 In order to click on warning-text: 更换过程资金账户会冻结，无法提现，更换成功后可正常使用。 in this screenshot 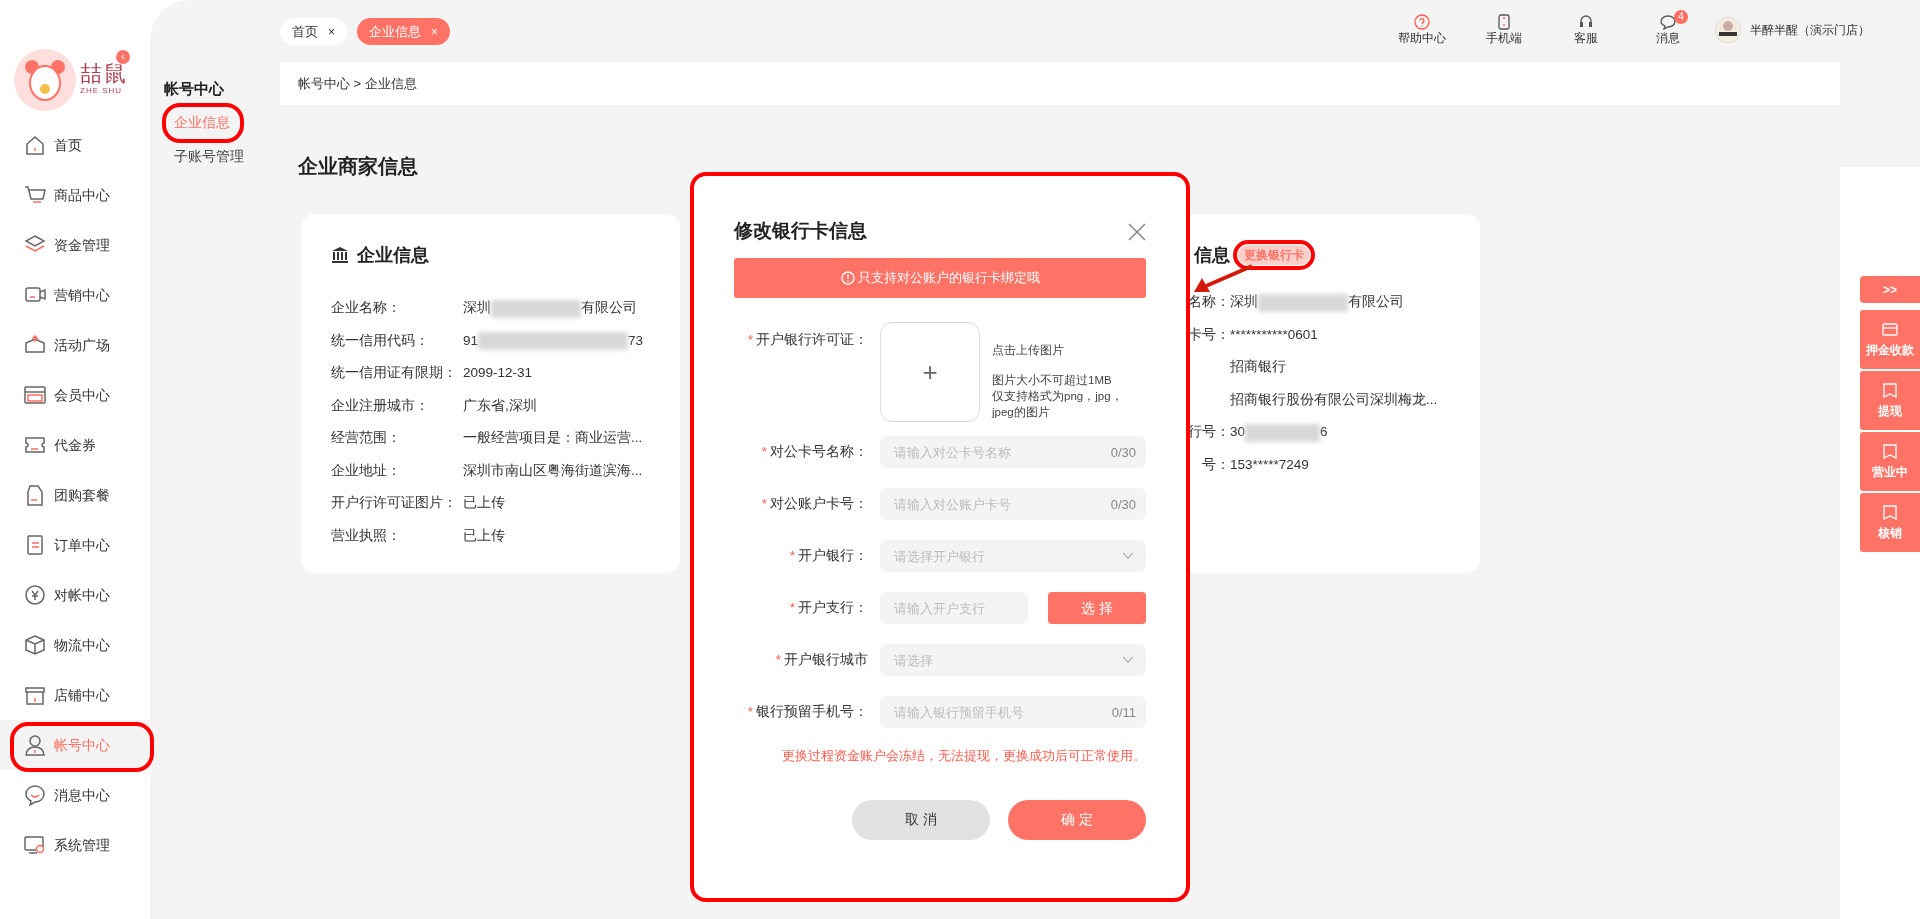, I will do `click(963, 756)`.